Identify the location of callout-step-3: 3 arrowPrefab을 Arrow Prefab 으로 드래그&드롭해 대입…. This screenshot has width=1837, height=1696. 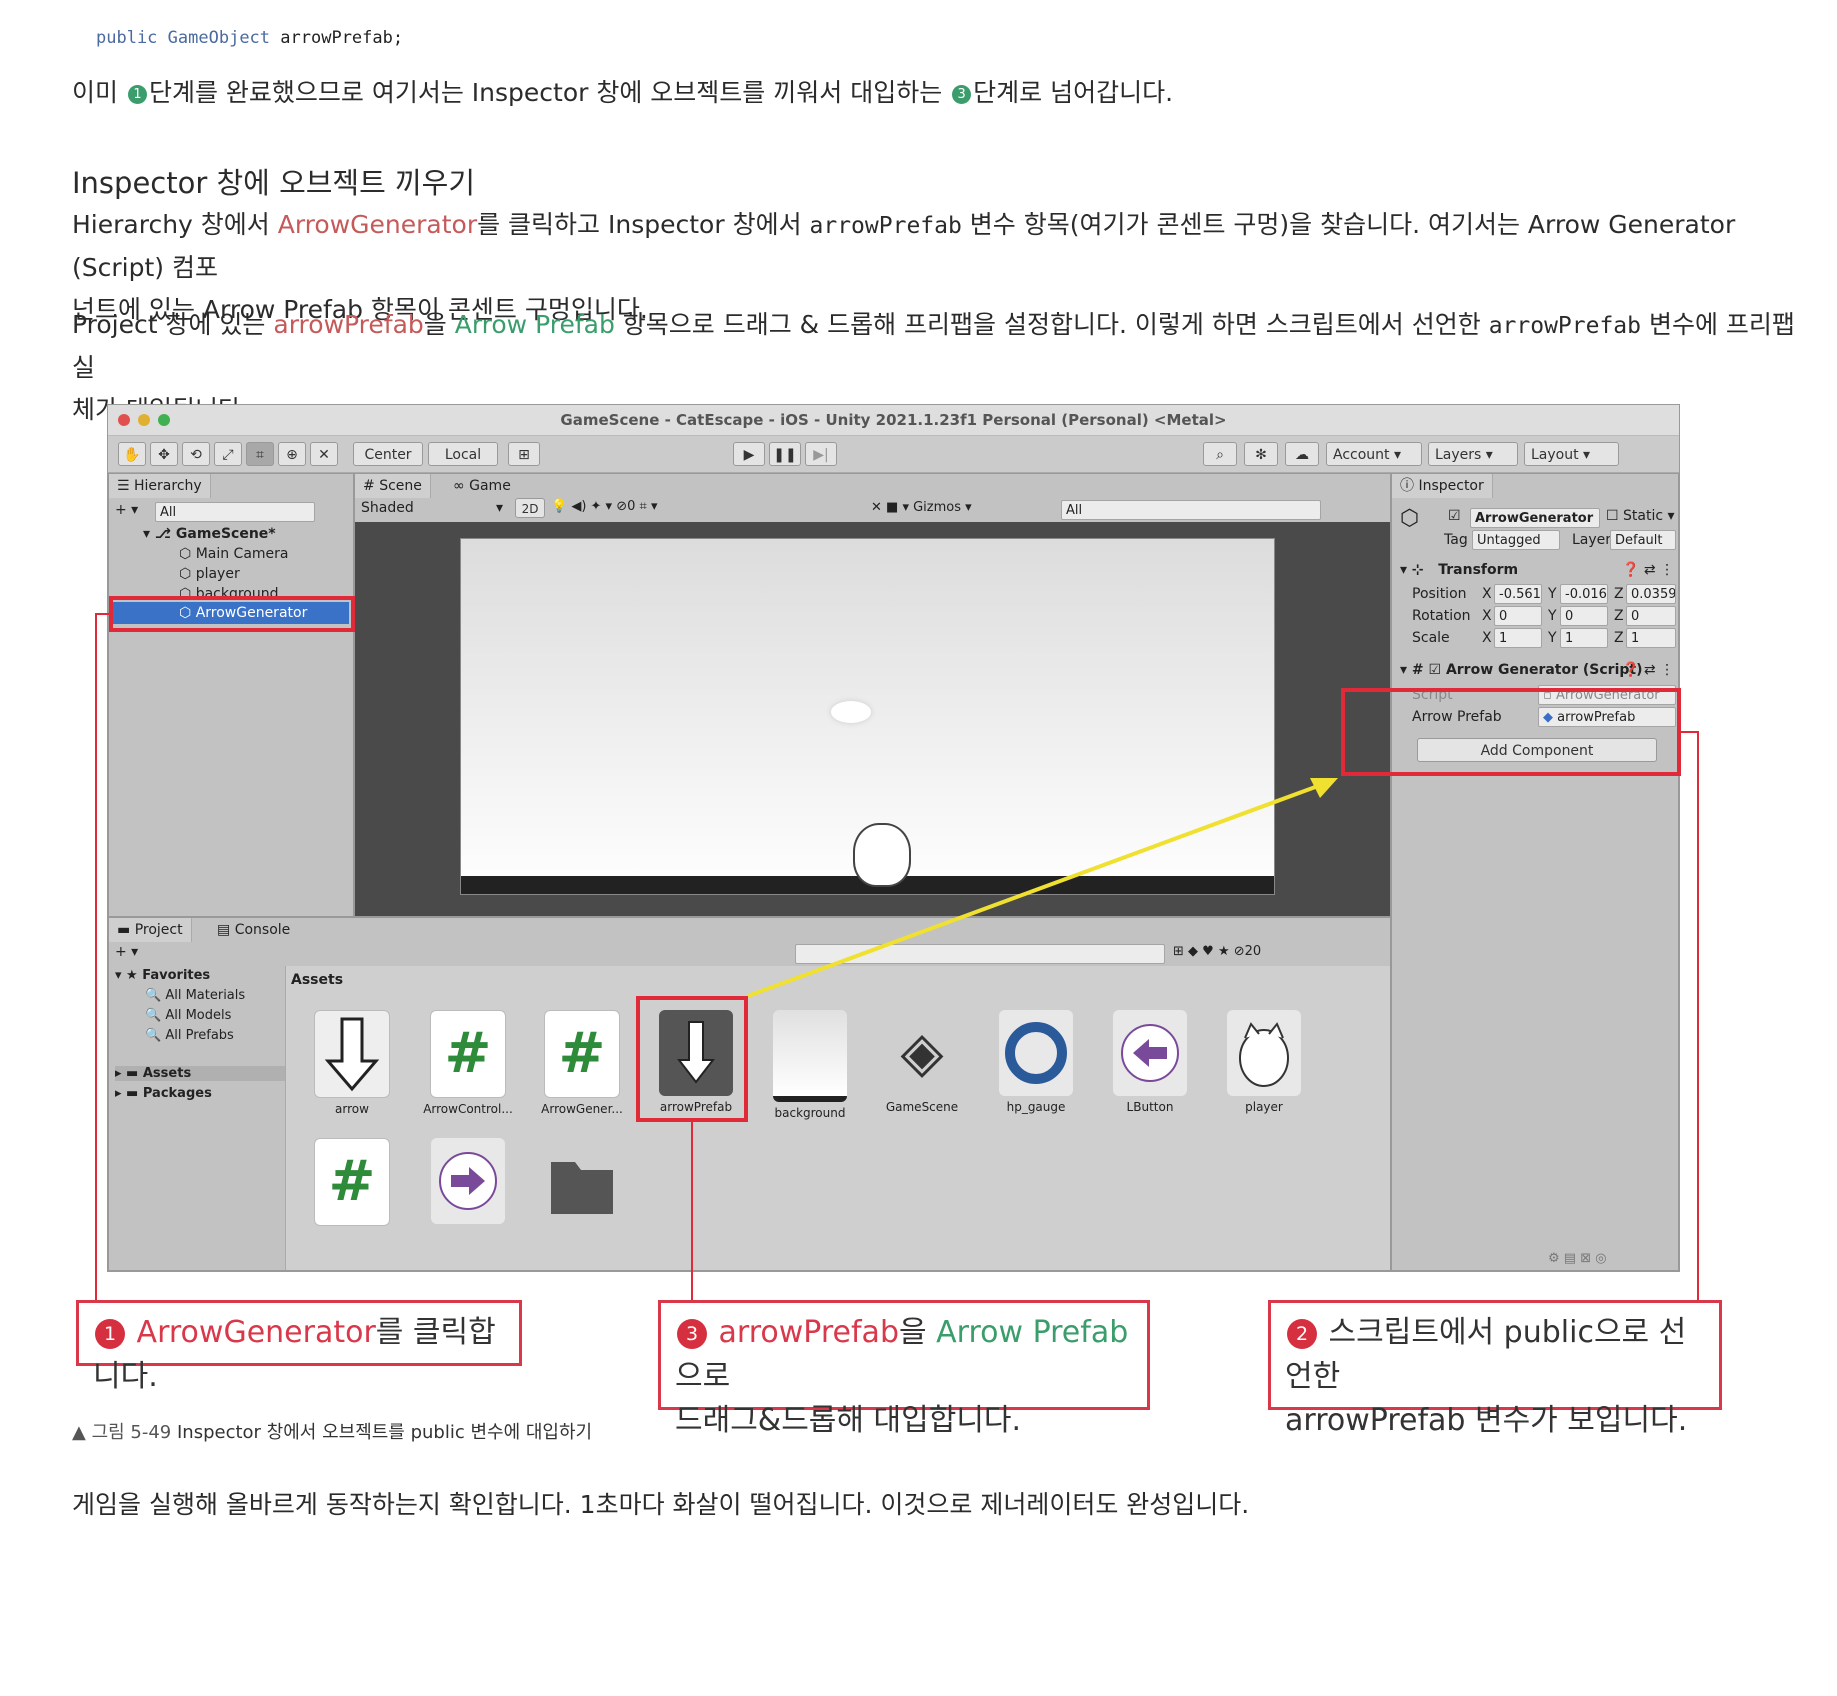
(904, 1369).